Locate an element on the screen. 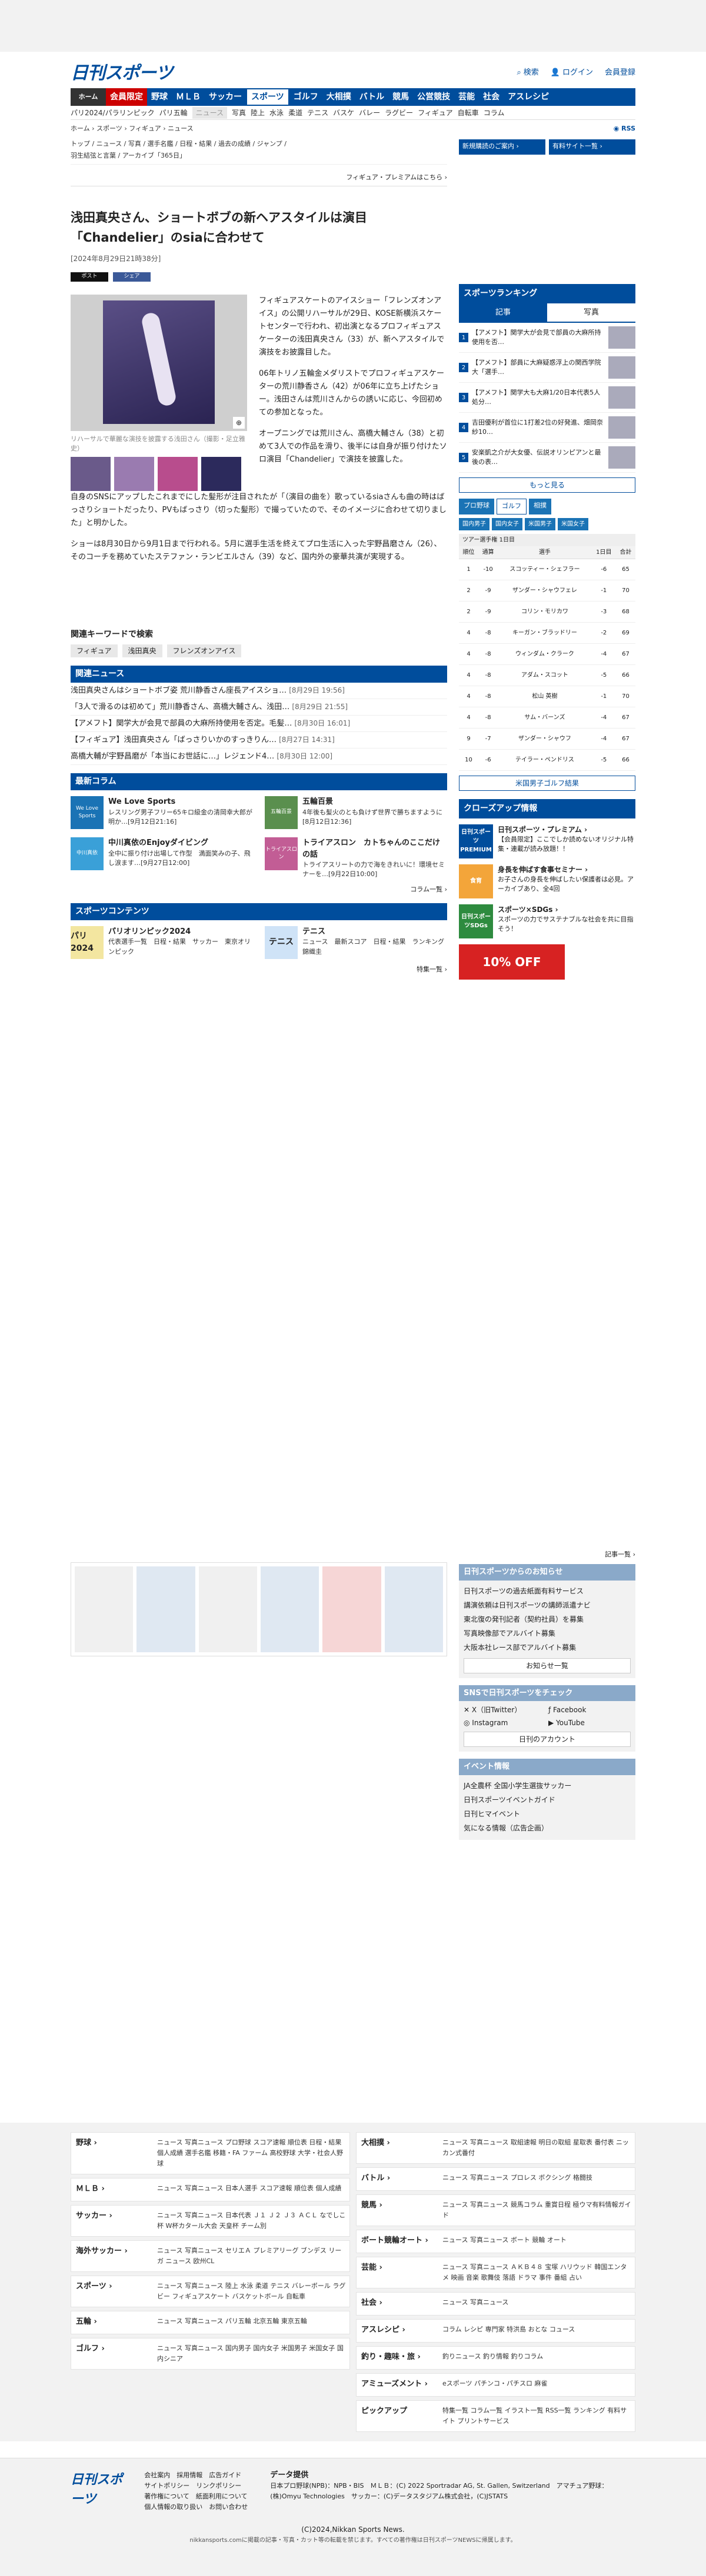 This screenshot has height=2576, width=706. search-button: ⌕ 検索 is located at coordinates (528, 73).